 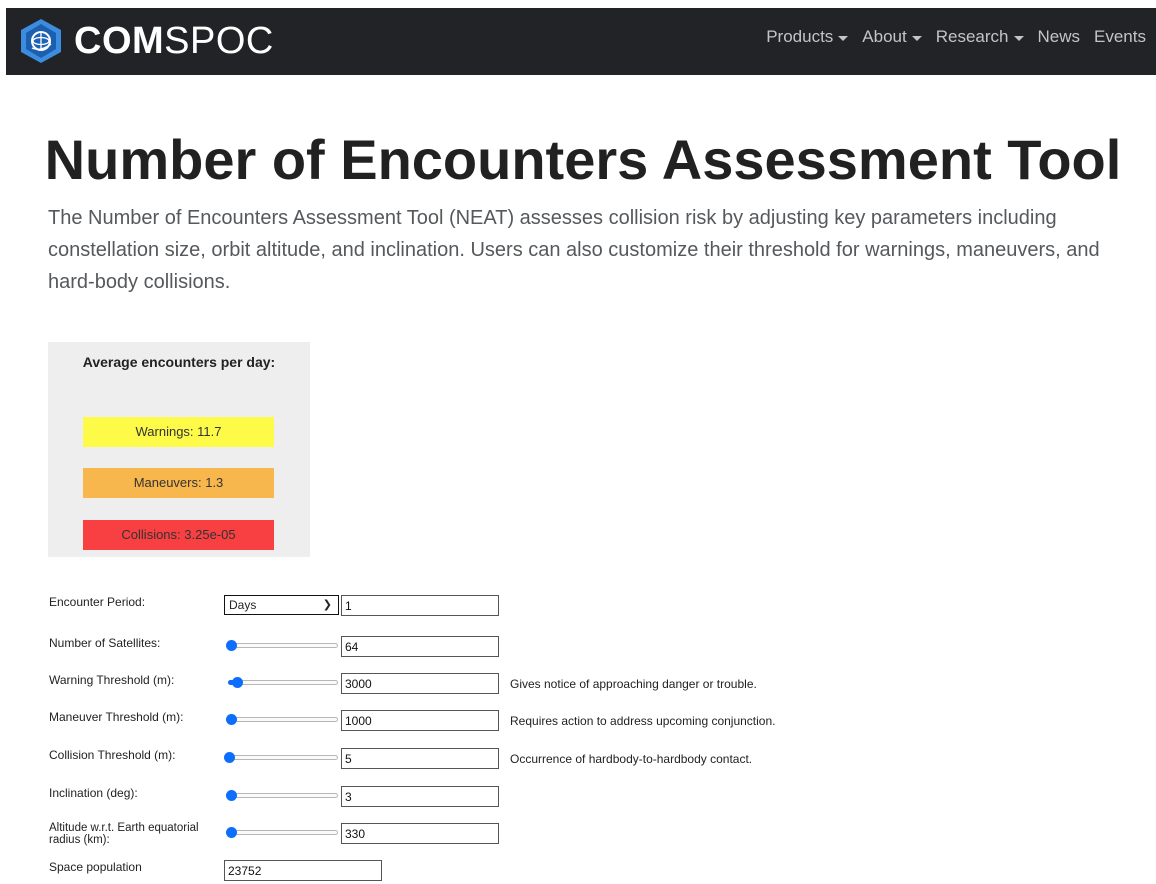 What do you see at coordinates (41, 41) in the screenshot?
I see `comspoc-logo-icon` at bounding box center [41, 41].